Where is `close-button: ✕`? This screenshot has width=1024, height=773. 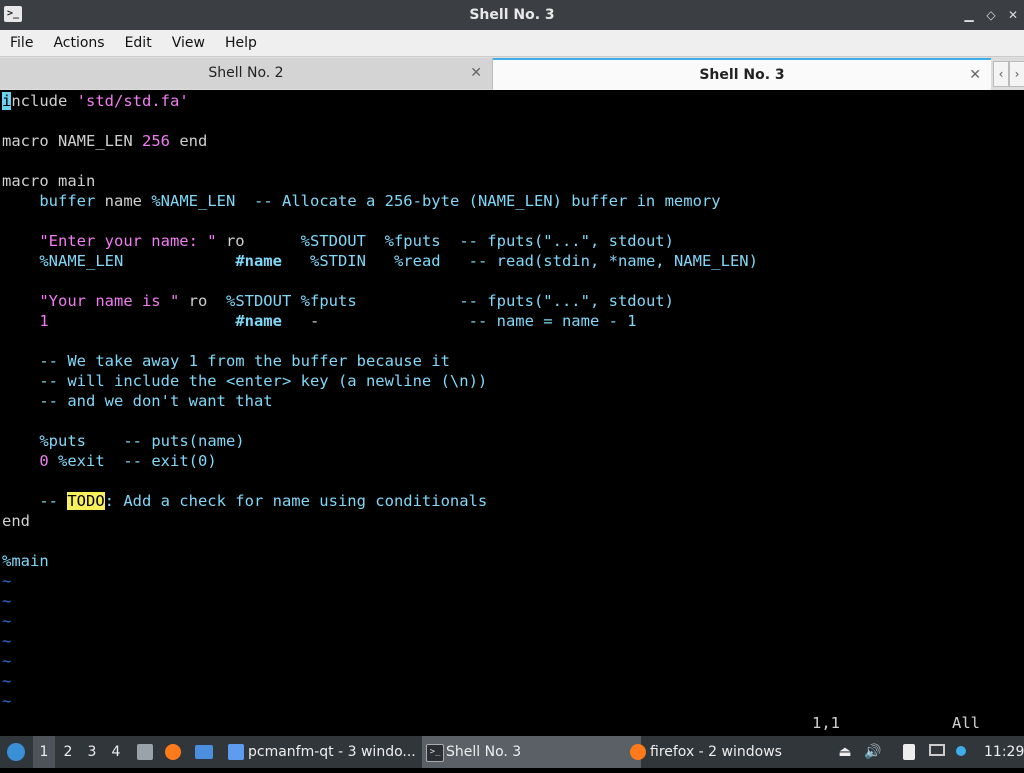
close-button: ✕ is located at coordinates (1013, 15).